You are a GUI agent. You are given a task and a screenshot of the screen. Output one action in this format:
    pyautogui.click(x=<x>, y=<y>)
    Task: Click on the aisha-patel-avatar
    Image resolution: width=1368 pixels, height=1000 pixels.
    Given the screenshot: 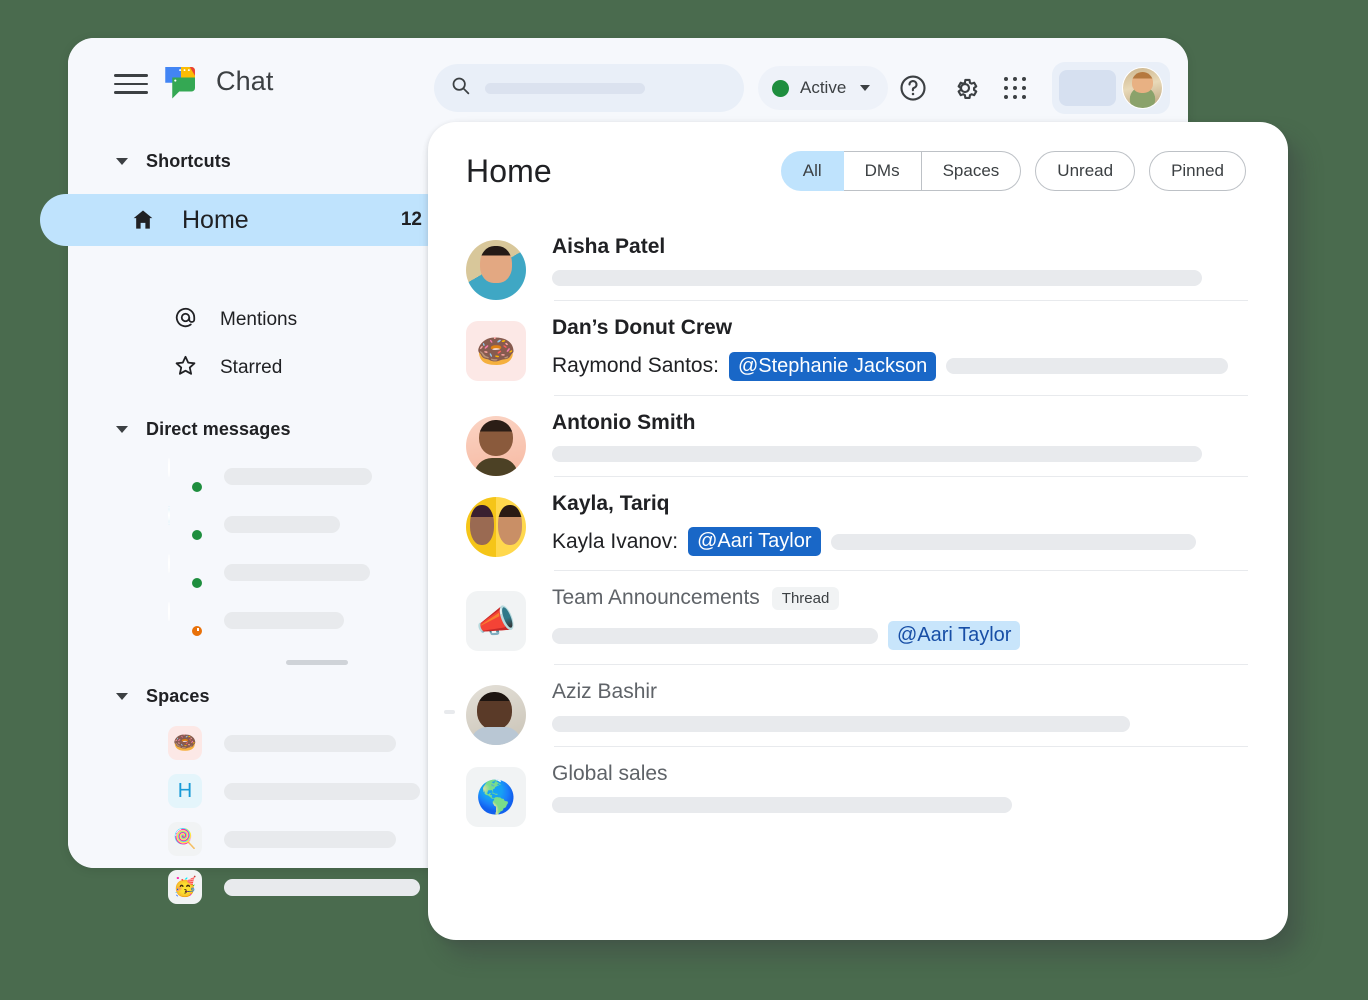 What is the action you would take?
    pyautogui.click(x=496, y=270)
    